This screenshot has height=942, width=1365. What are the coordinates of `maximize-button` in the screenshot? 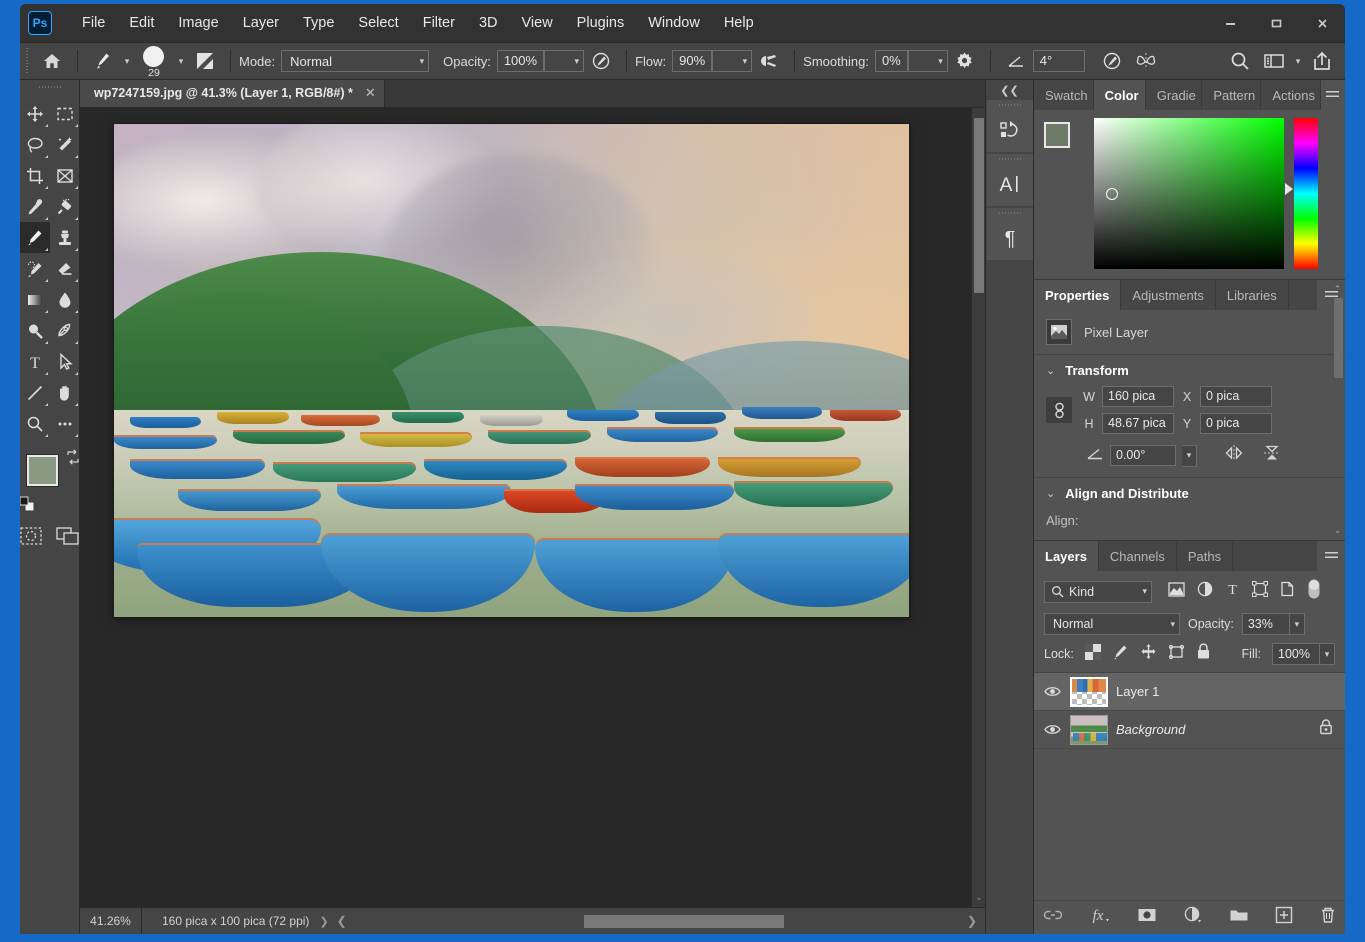 It's located at (1276, 23).